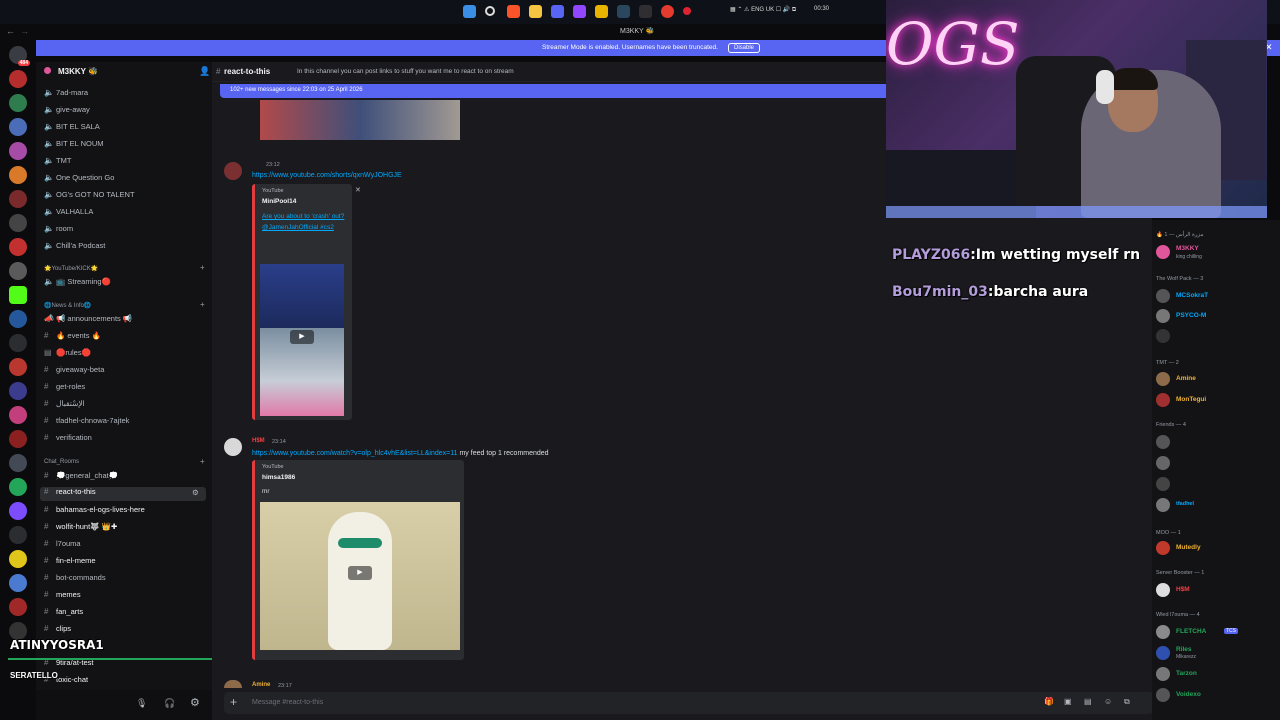 The width and height of the screenshot is (1280, 720). What do you see at coordinates (469, 11) in the screenshot?
I see `windows-start-icon` at bounding box center [469, 11].